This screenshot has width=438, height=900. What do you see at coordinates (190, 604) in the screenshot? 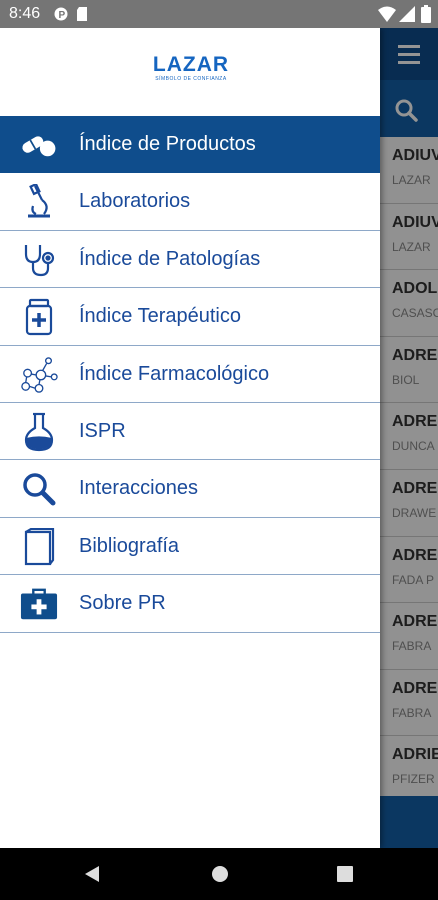
I see `menu-item-sobre-pr: Sobre PR` at bounding box center [190, 604].